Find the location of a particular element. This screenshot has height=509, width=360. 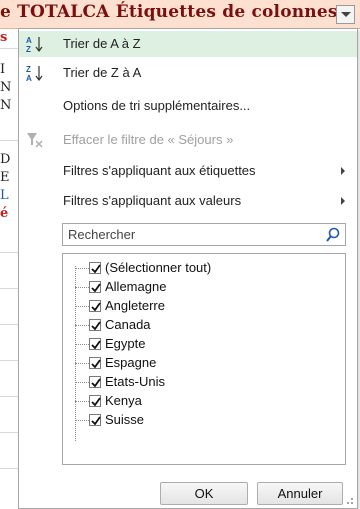

label-filters-label: Filtres s'appliquant aux étiquettes is located at coordinates (159, 170).